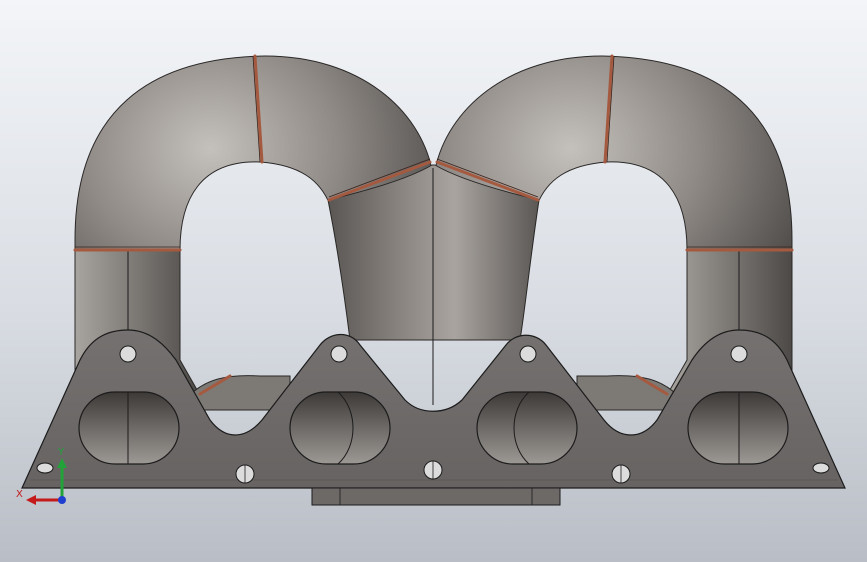 The image size is (867, 562). Describe the element at coordinates (436, 496) in the screenshot. I see `flange-bottom-boss` at that location.